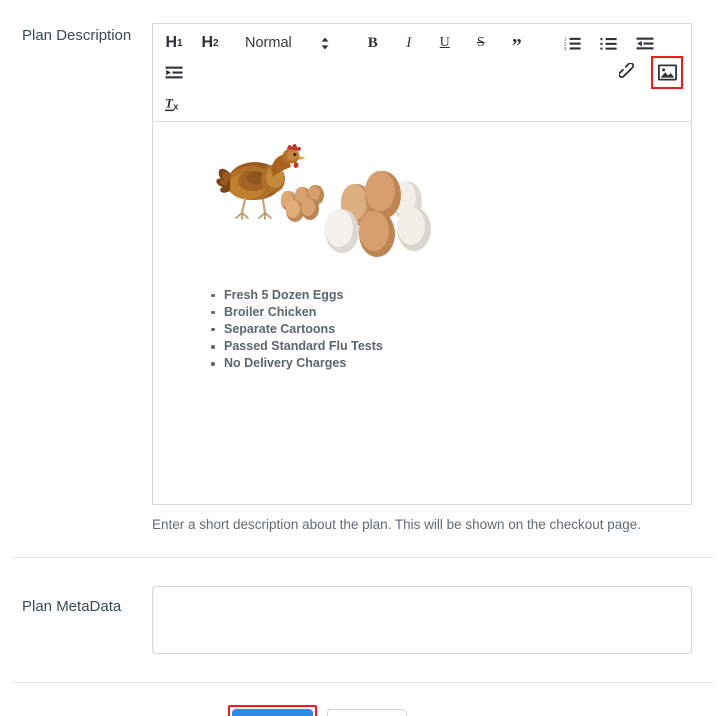  I want to click on egg-pile-graphic, so click(302, 203).